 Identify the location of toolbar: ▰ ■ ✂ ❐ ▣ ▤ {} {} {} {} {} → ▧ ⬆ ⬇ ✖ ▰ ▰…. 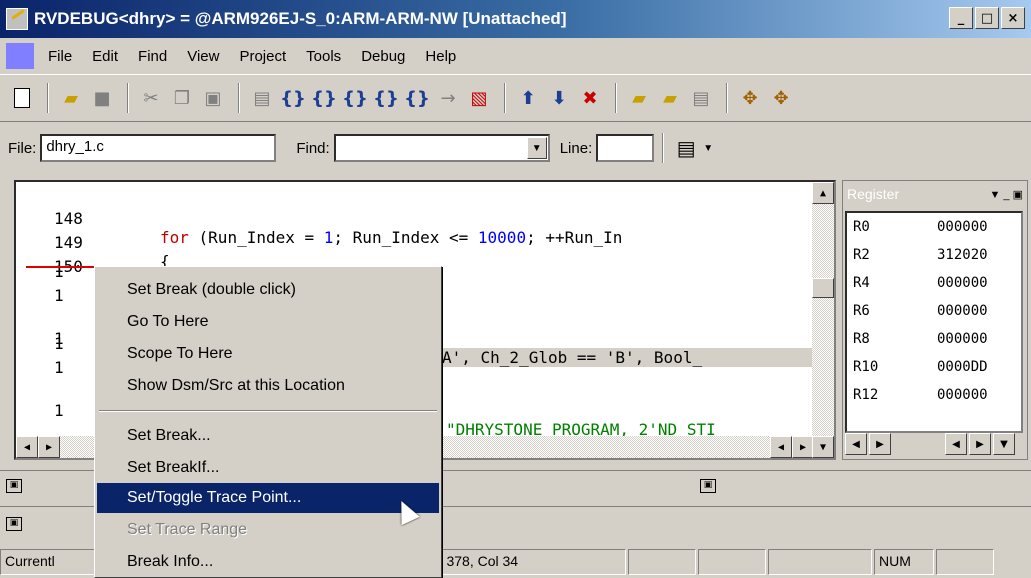
(515, 98).